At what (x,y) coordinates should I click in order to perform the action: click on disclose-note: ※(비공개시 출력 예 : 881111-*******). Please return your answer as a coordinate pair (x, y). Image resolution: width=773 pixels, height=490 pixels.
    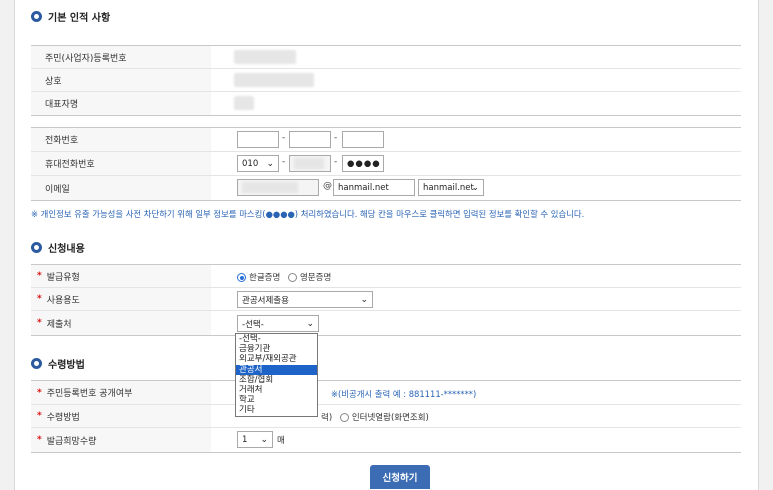
    Looking at the image, I should click on (404, 394).